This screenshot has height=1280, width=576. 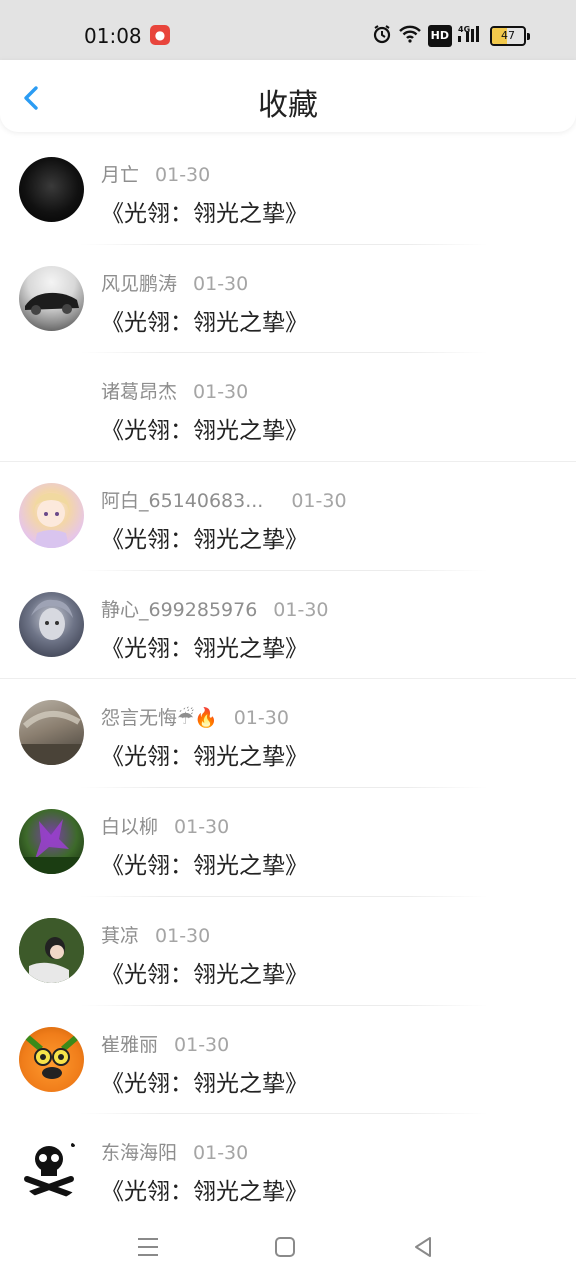 I want to click on list-item: 静心_699285976 01-30 《光翎：翎光之挚》, so click(x=288, y=625).